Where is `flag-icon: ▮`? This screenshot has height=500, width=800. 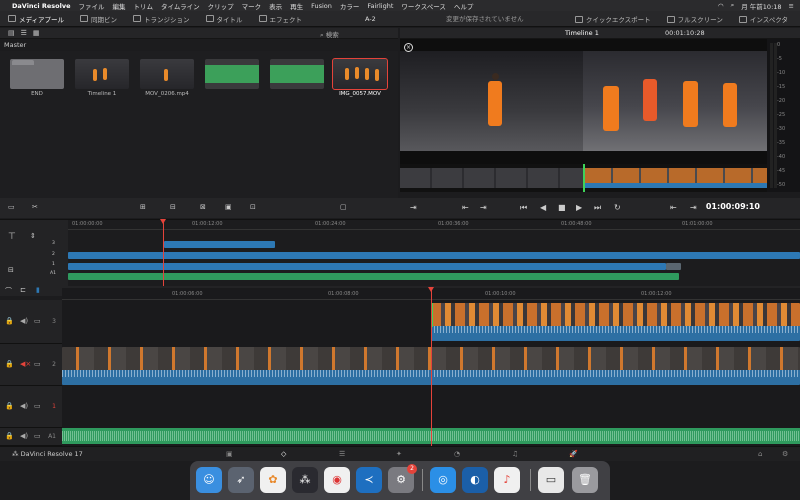
flag-icon: ▮ is located at coordinates (38, 290).